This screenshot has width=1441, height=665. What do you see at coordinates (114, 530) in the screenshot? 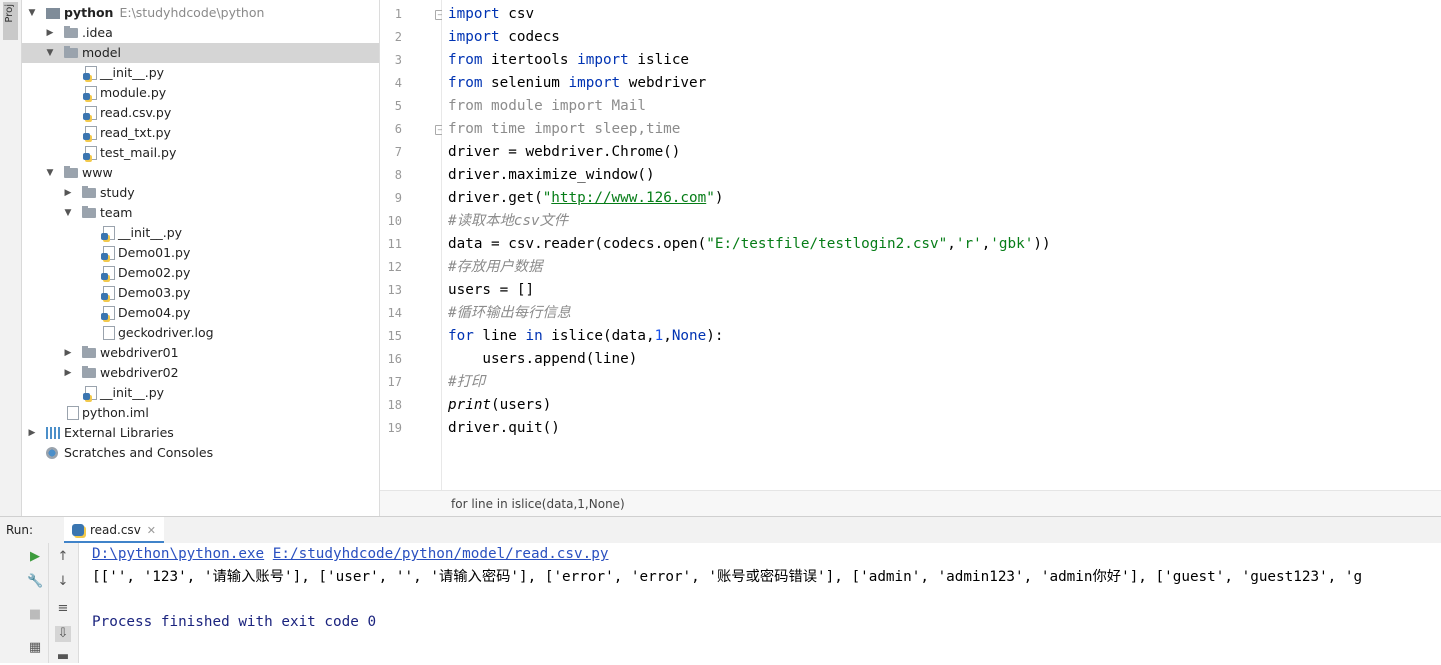
I see `run-tab-read-csv: read.csv ✕` at bounding box center [114, 530].